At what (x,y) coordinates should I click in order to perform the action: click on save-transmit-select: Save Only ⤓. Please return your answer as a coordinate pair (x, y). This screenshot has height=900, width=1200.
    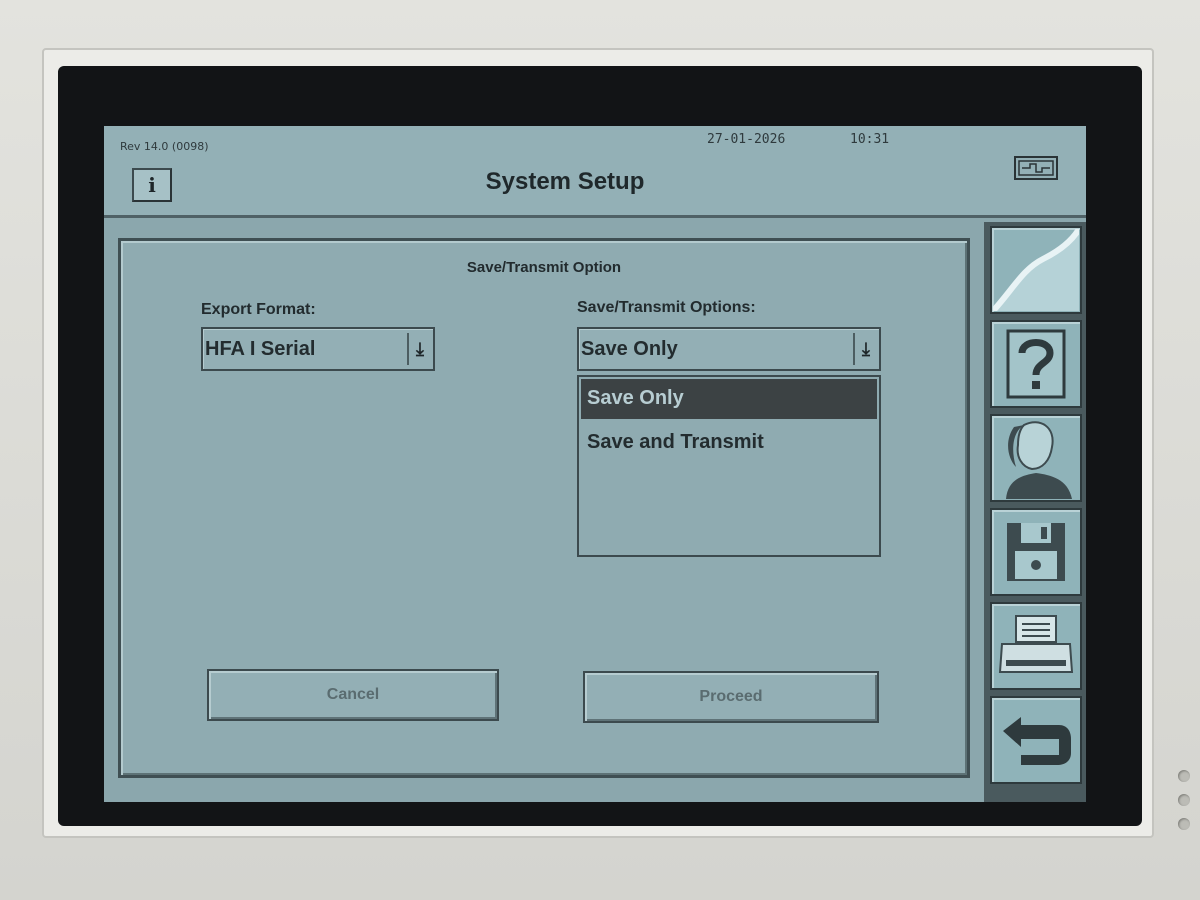
    Looking at the image, I should click on (729, 349).